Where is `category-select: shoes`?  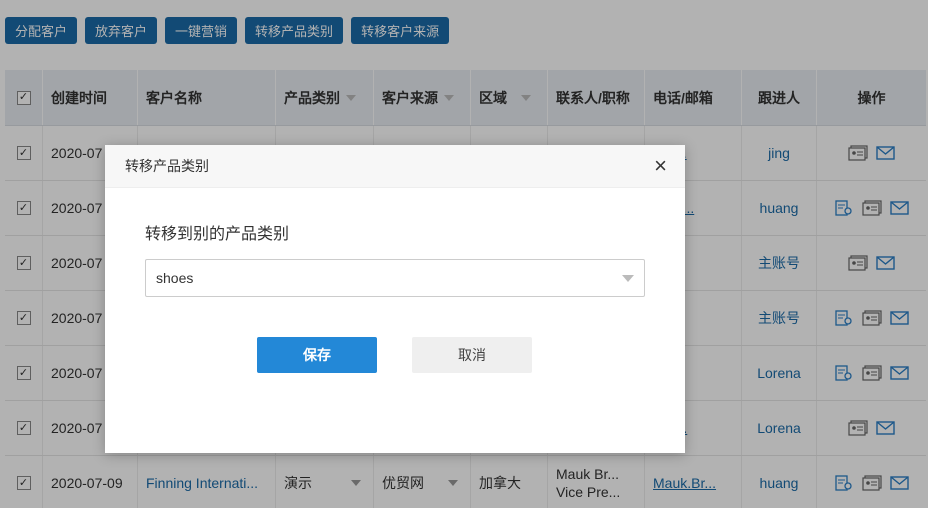 category-select: shoes is located at coordinates (395, 278).